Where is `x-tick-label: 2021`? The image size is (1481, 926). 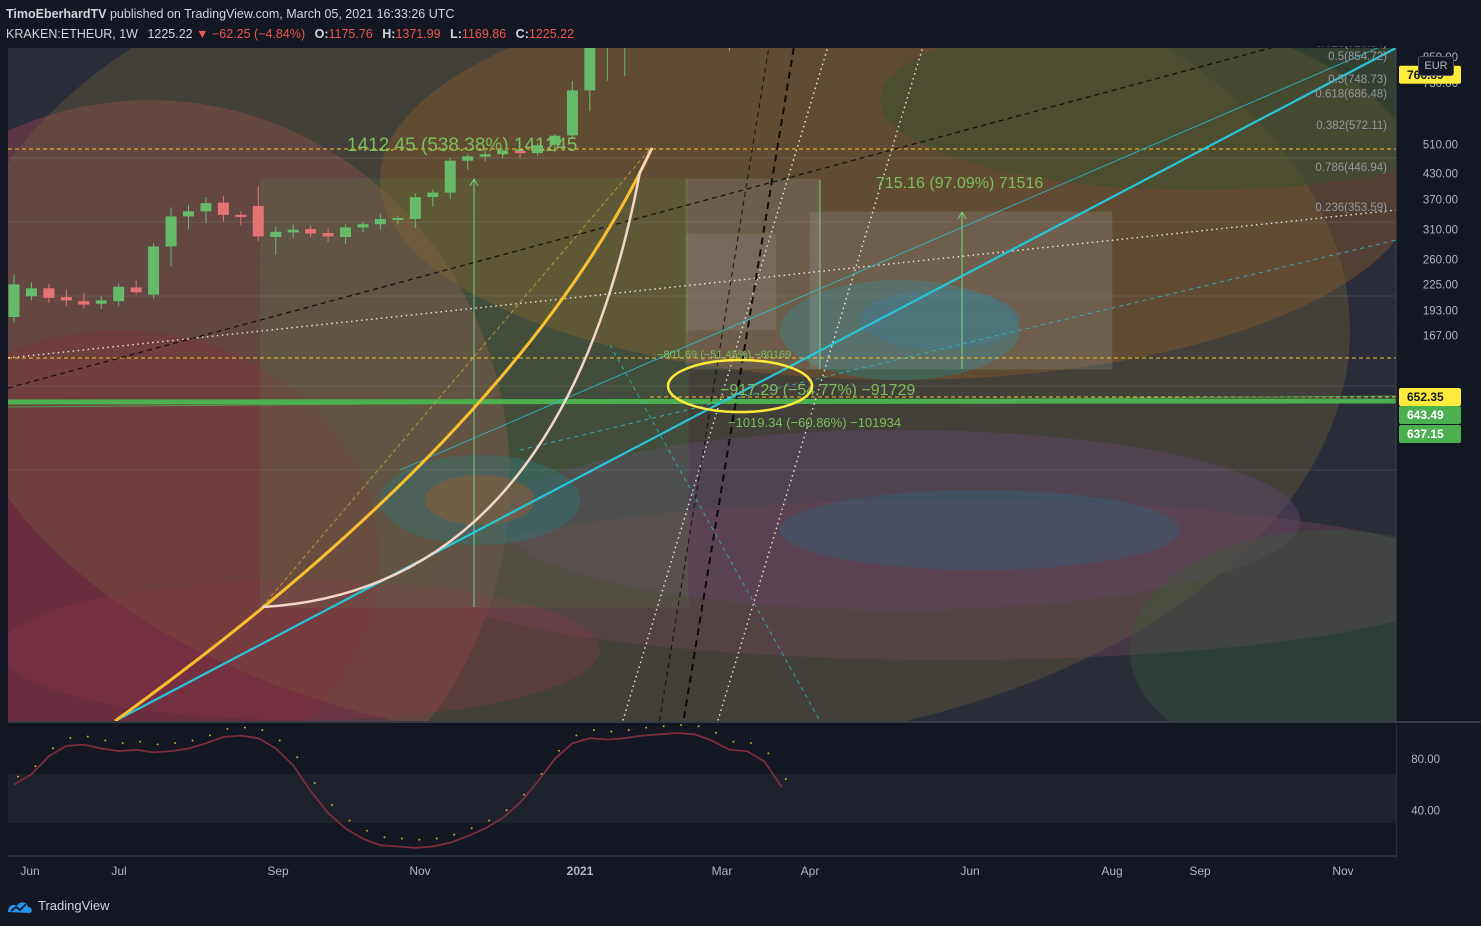 x-tick-label: 2021 is located at coordinates (580, 871).